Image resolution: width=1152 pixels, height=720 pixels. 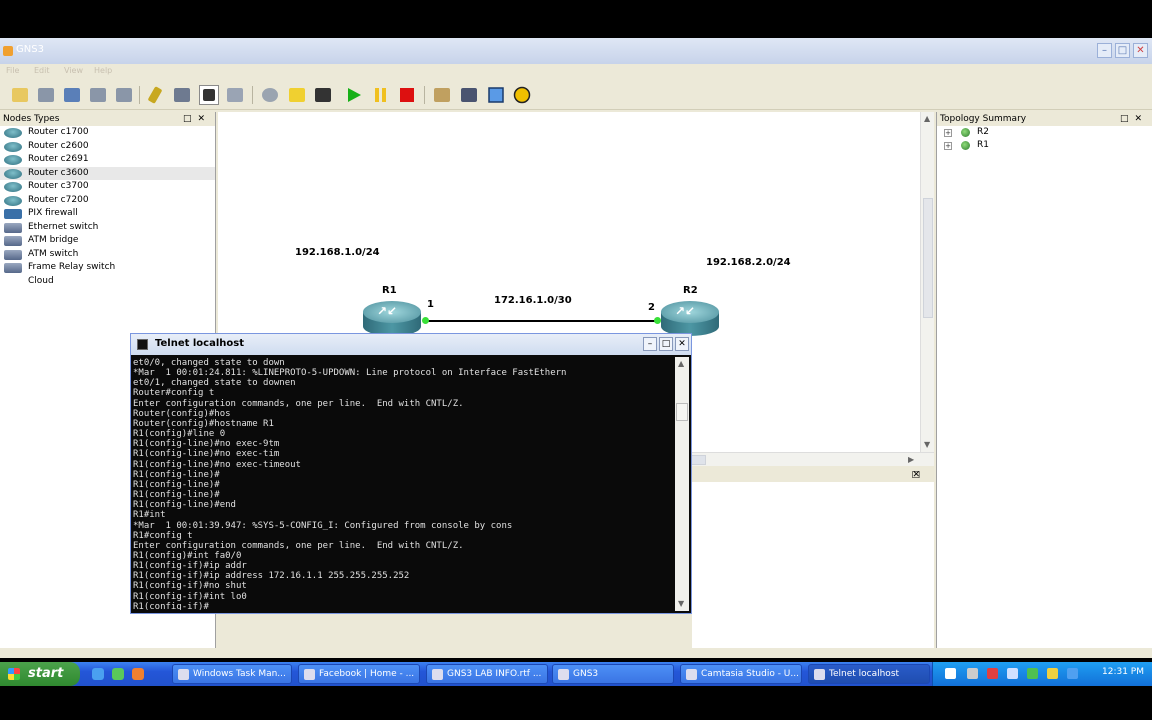 What do you see at coordinates (72, 95) in the screenshot?
I see `save-icon` at bounding box center [72, 95].